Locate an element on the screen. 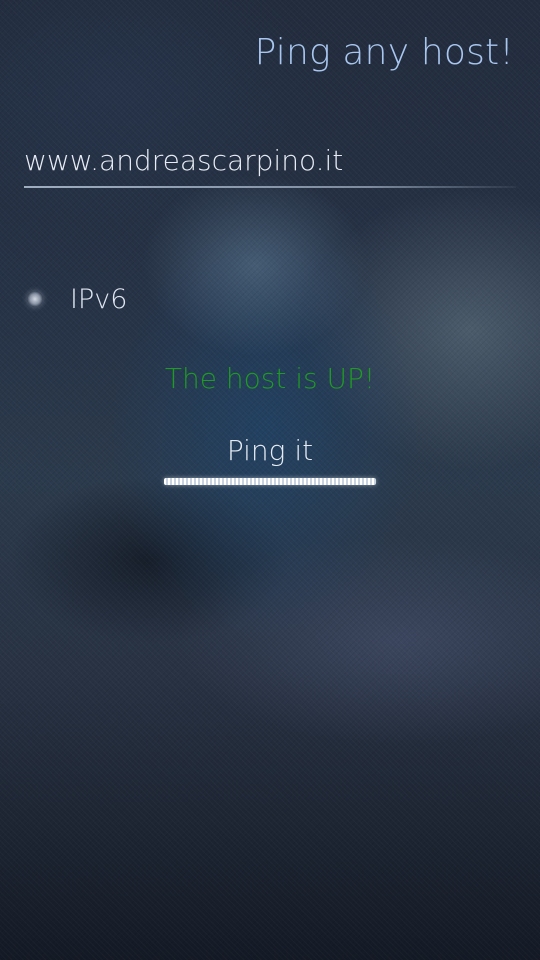 Image resolution: width=540 pixels, height=960 pixels. host-input is located at coordinates (270, 161).